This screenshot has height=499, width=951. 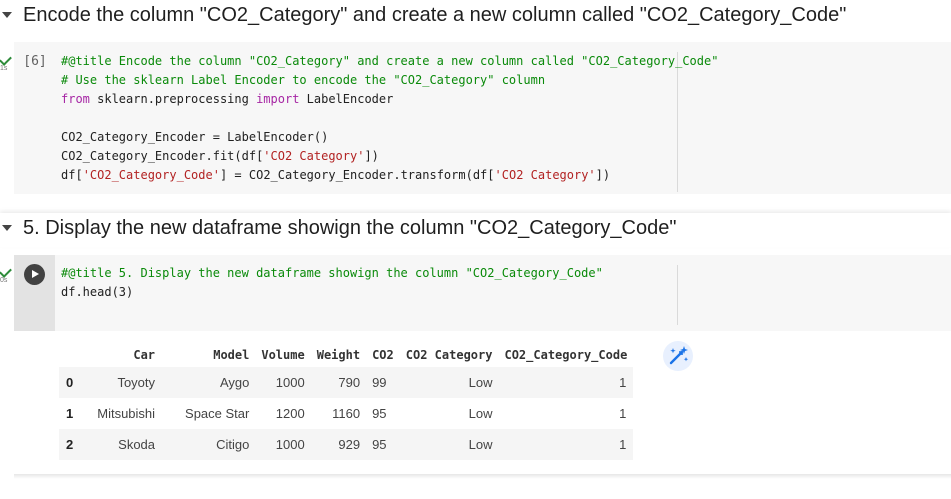 What do you see at coordinates (34, 293) in the screenshot?
I see `run-gutter` at bounding box center [34, 293].